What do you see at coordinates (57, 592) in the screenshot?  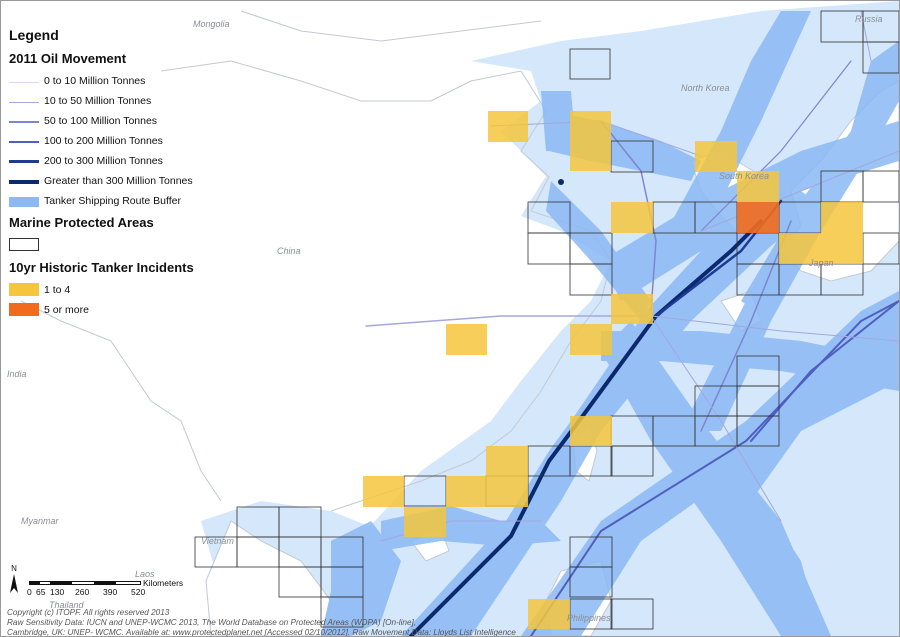 I see `scale-tick: 130` at bounding box center [57, 592].